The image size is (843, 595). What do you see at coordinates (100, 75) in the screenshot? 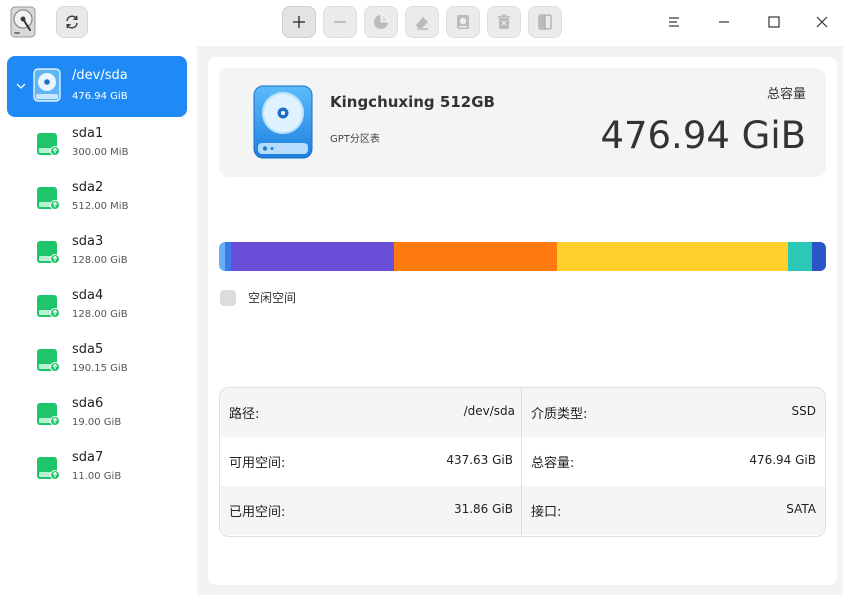
I see `disk-name: /dev/sda` at bounding box center [100, 75].